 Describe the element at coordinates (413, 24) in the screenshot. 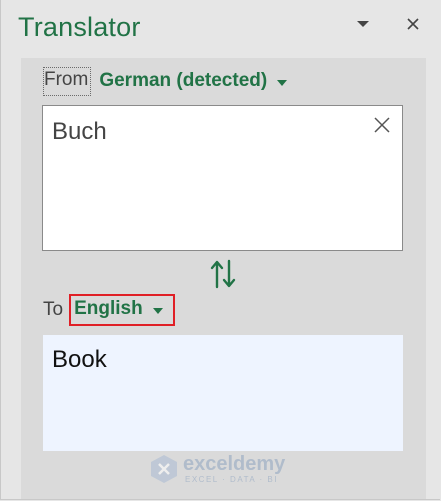

I see `close-icon` at that location.